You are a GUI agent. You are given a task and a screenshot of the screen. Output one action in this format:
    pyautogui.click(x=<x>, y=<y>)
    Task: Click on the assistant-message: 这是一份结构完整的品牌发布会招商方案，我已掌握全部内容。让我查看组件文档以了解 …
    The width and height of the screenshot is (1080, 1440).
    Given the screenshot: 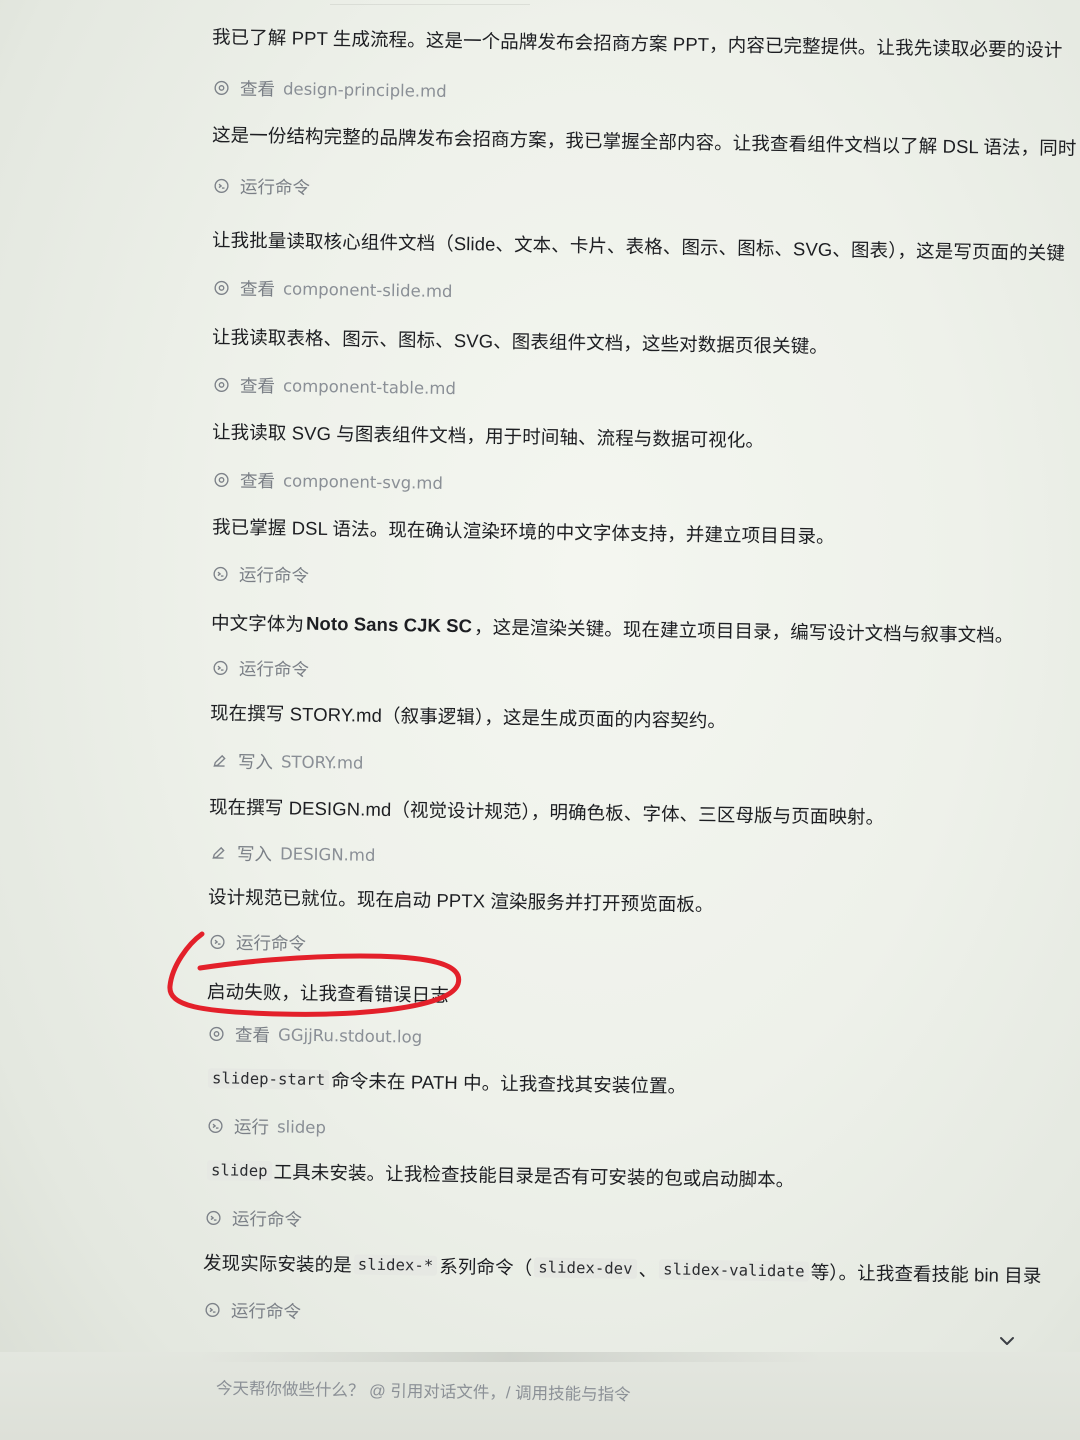 What is the action you would take?
    pyautogui.click(x=646, y=141)
    